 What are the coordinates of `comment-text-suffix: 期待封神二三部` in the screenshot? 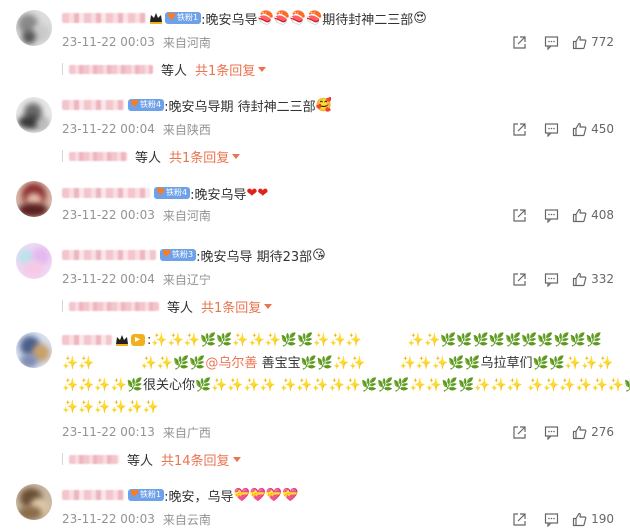 It's located at (368, 20).